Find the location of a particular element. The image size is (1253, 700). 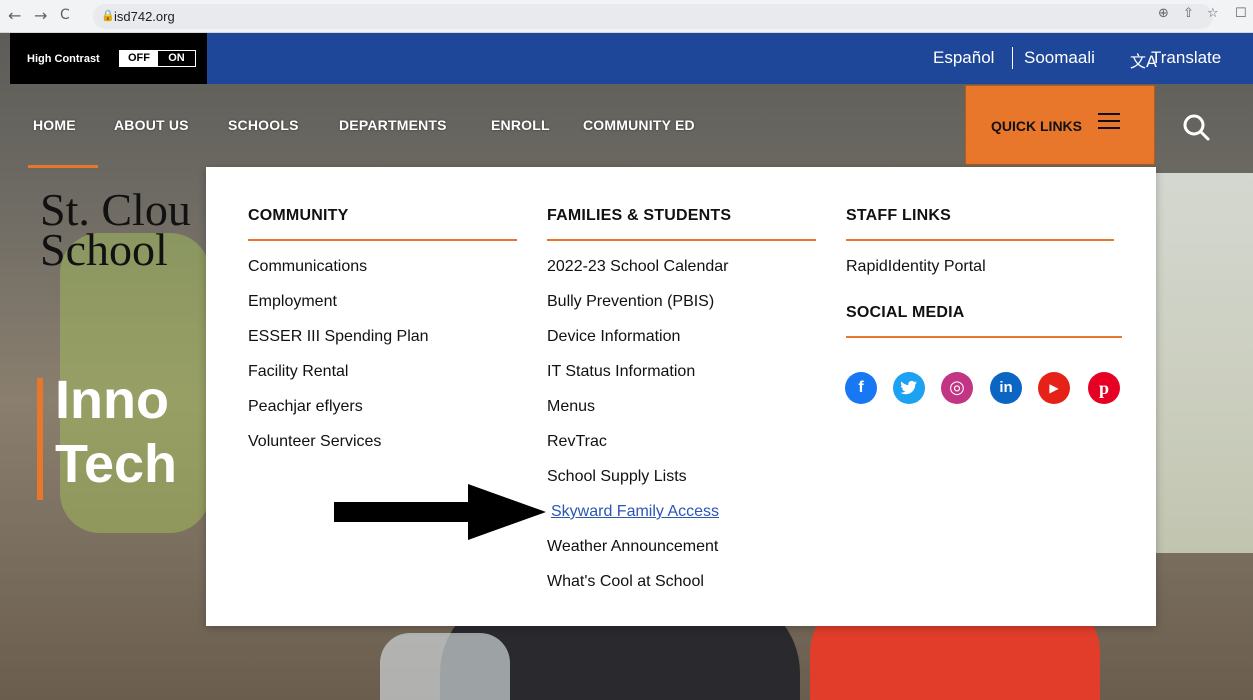

families-rule is located at coordinates (681, 240).